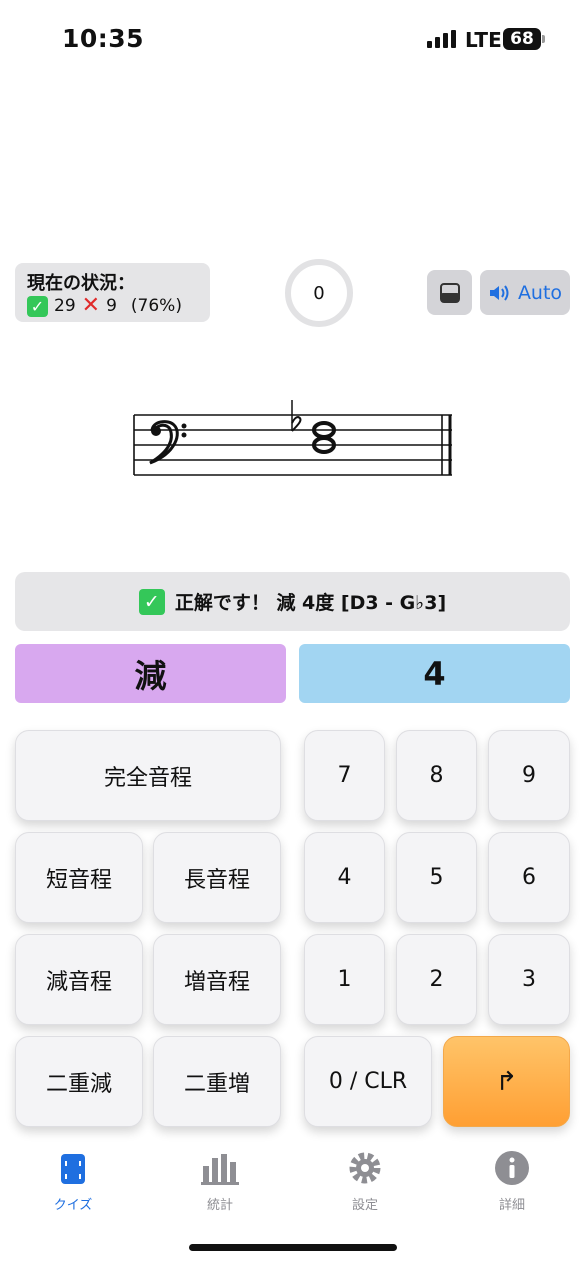 The height and width of the screenshot is (1266, 585). I want to click on digit-1-button: 1, so click(344, 979).